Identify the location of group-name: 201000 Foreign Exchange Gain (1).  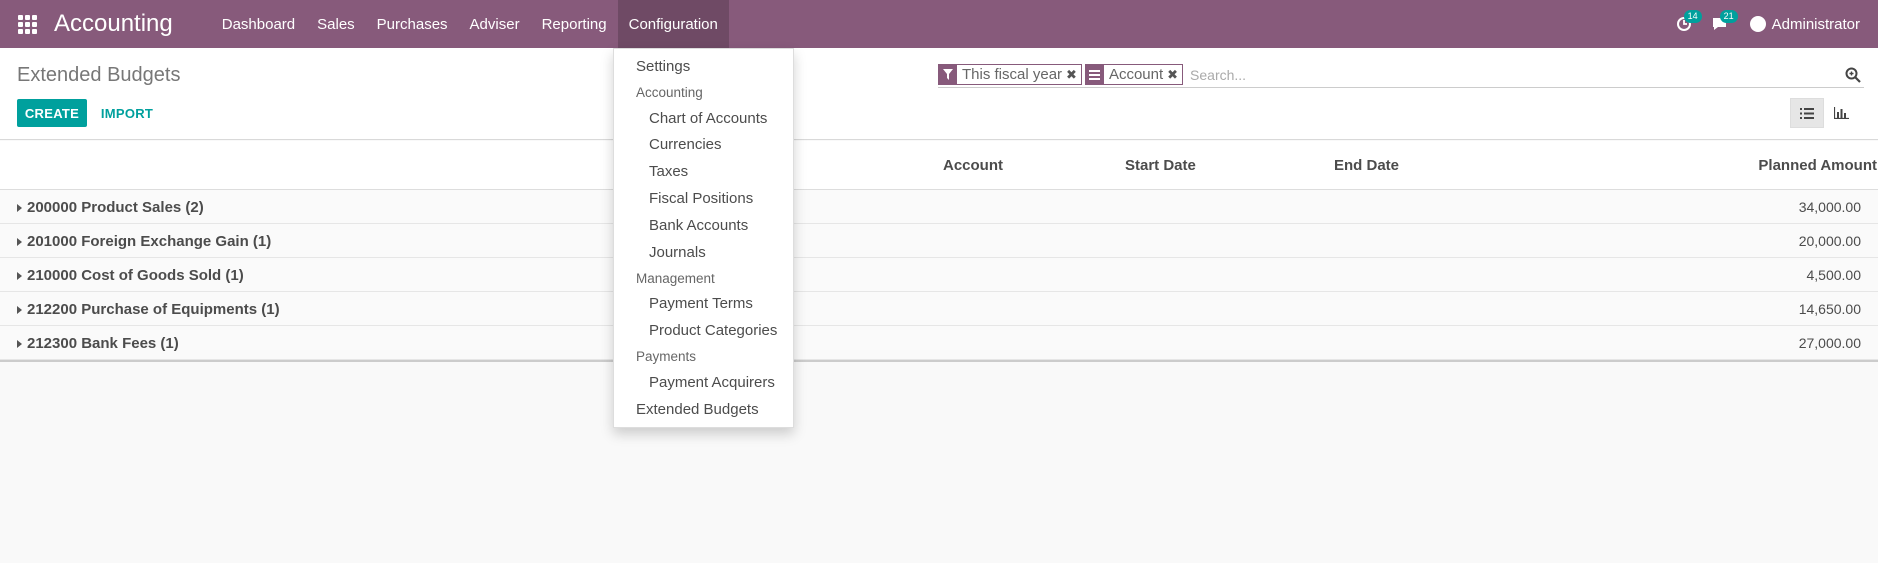
(149, 241).